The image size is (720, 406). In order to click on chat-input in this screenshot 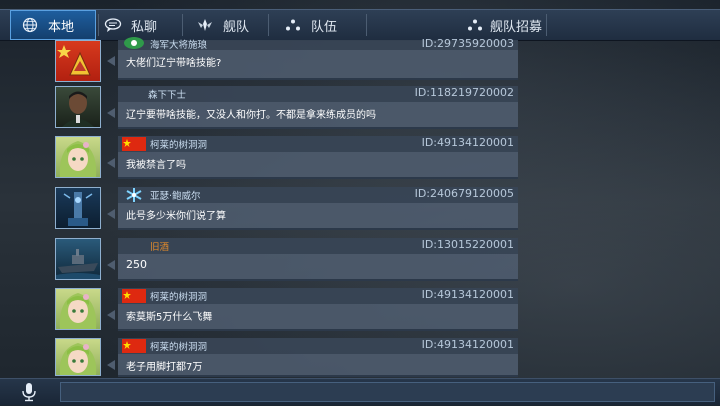, I will do `click(387, 392)`.